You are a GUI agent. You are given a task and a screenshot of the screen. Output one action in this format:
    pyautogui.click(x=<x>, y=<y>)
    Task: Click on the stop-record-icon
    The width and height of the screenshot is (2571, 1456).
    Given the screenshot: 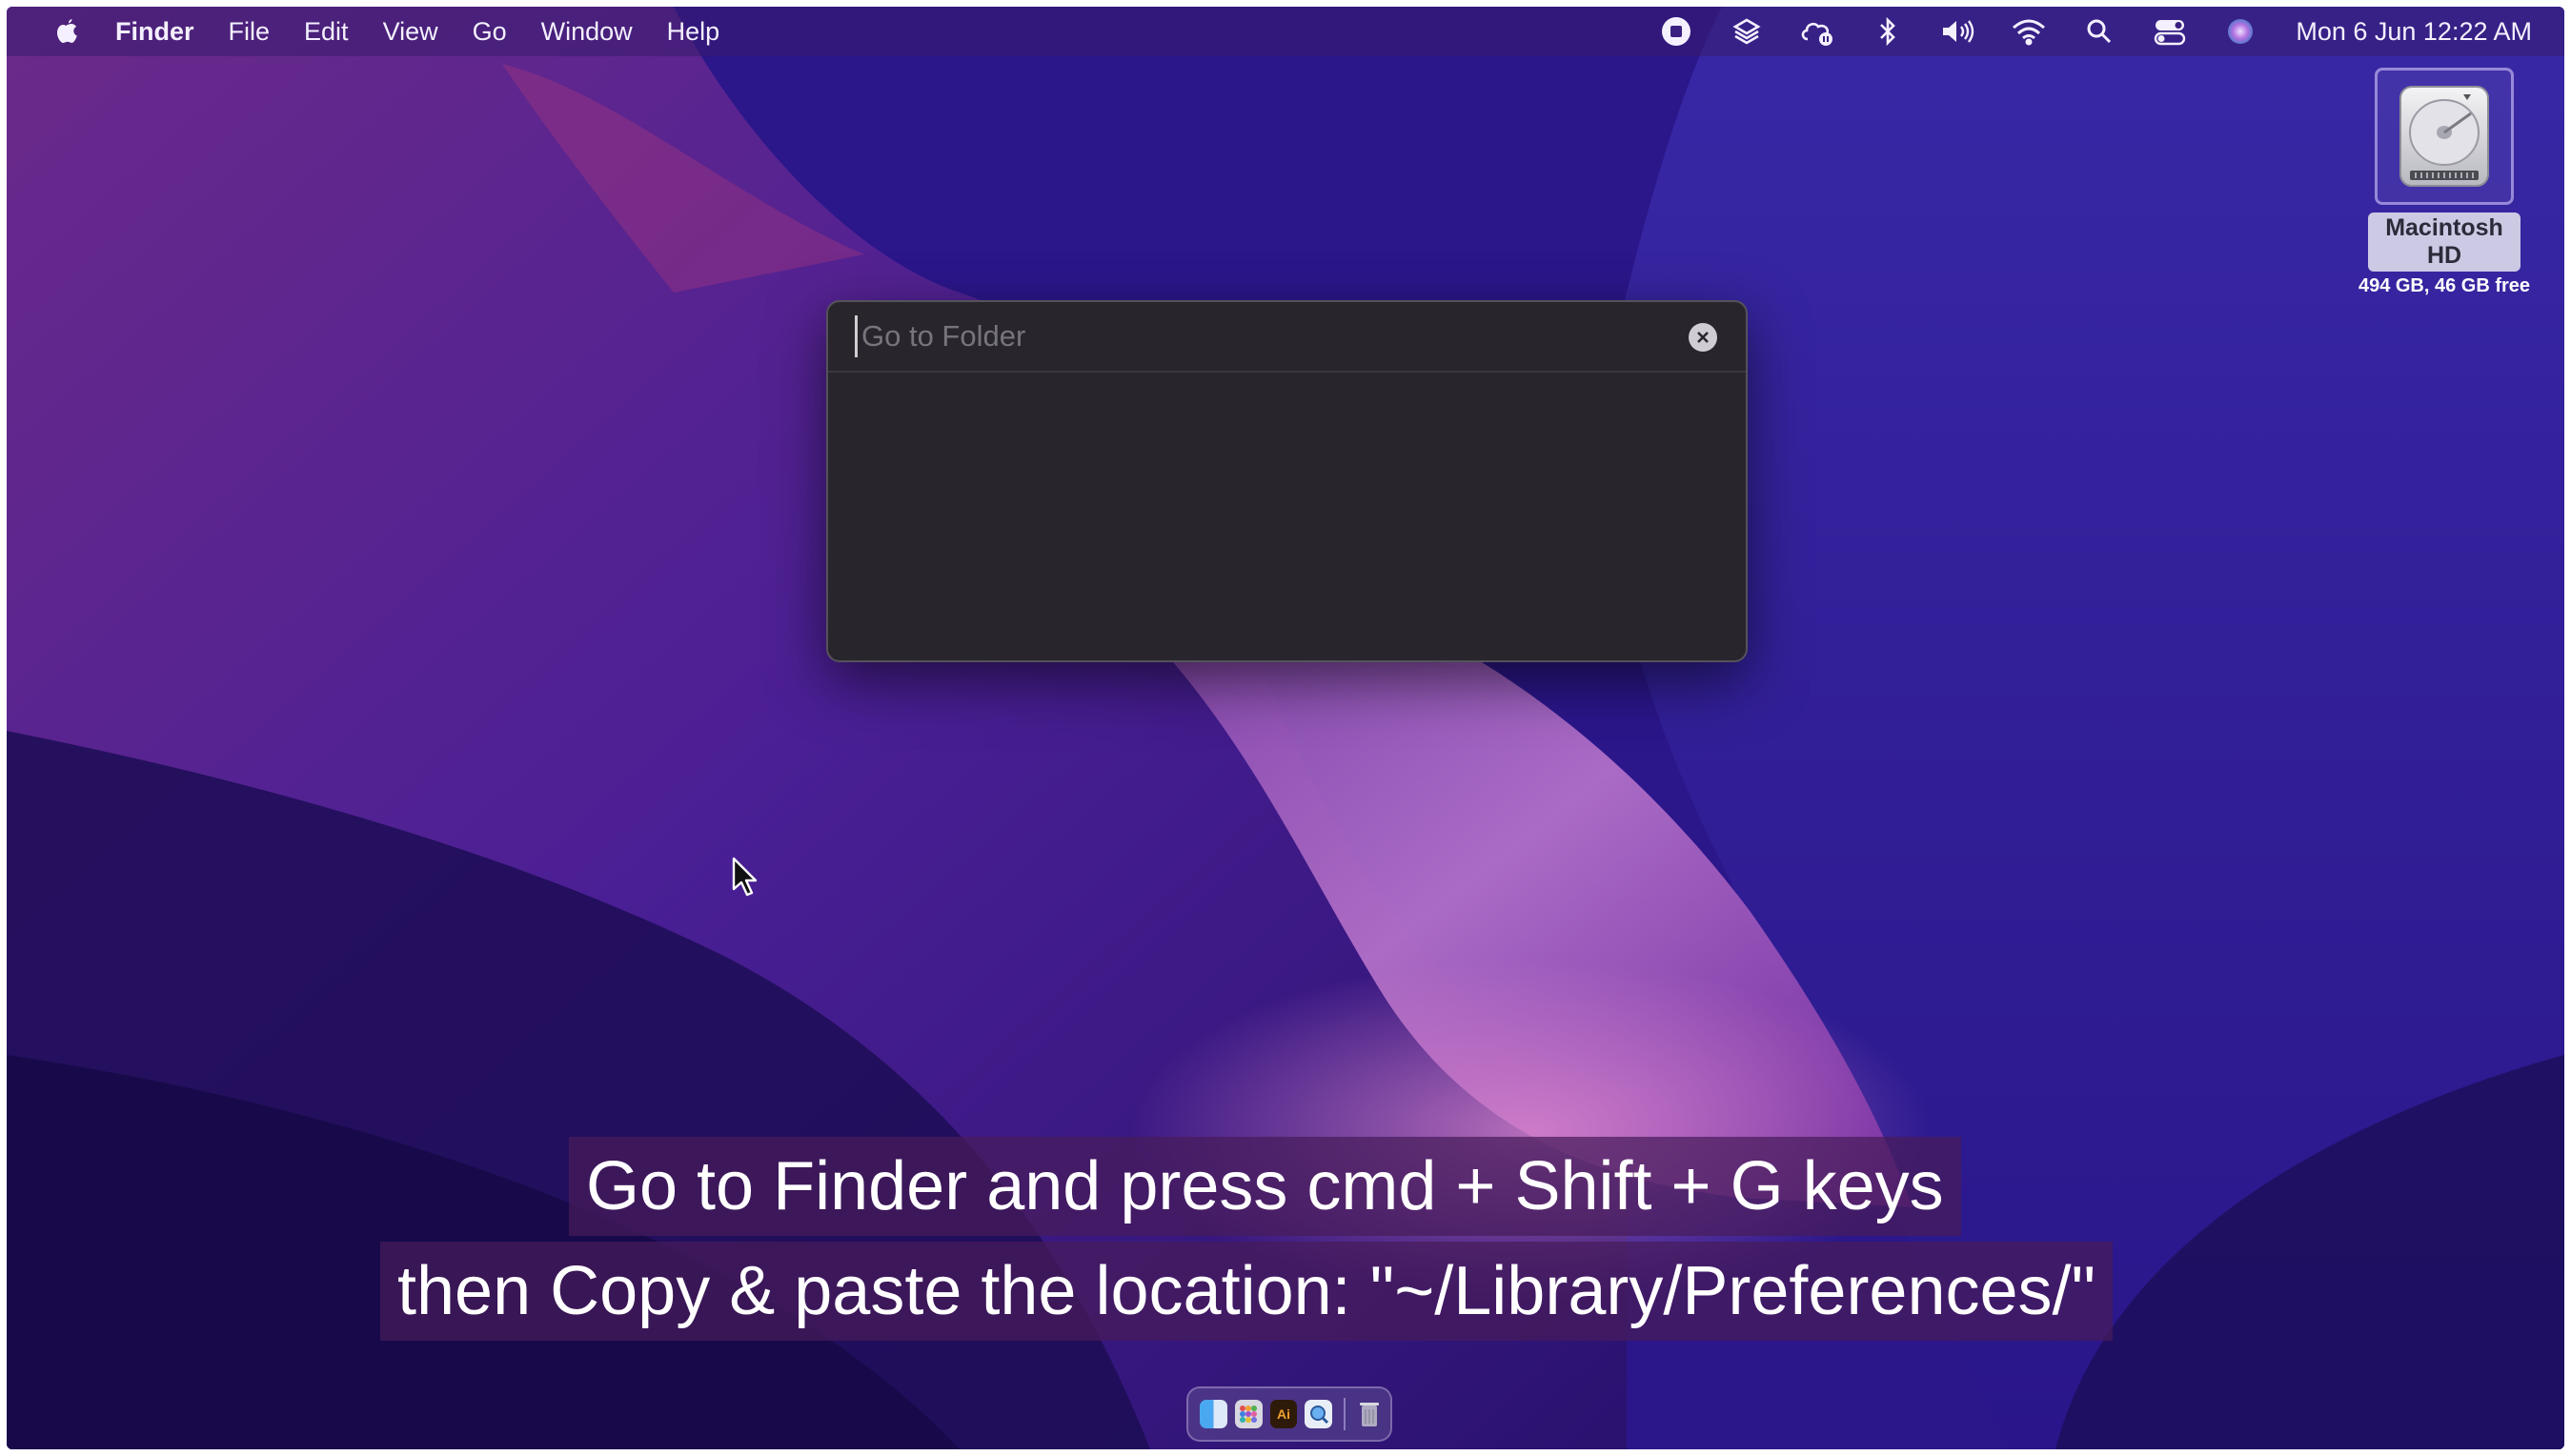 What is the action you would take?
    pyautogui.click(x=1676, y=31)
    